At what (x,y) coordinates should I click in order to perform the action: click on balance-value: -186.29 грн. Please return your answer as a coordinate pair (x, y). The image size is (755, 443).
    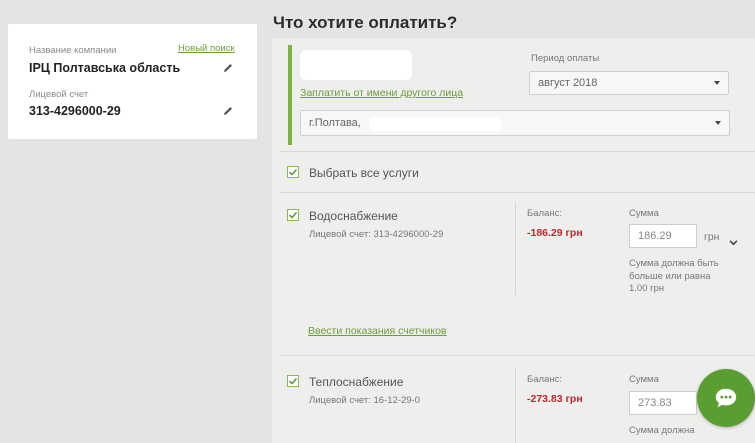
    Looking at the image, I should click on (555, 233).